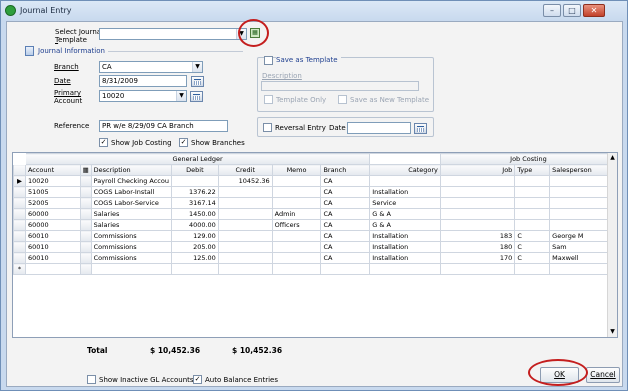 The image size is (628, 391). What do you see at coordinates (245, 181) in the screenshot?
I see `cell-credit: 10452.36` at bounding box center [245, 181].